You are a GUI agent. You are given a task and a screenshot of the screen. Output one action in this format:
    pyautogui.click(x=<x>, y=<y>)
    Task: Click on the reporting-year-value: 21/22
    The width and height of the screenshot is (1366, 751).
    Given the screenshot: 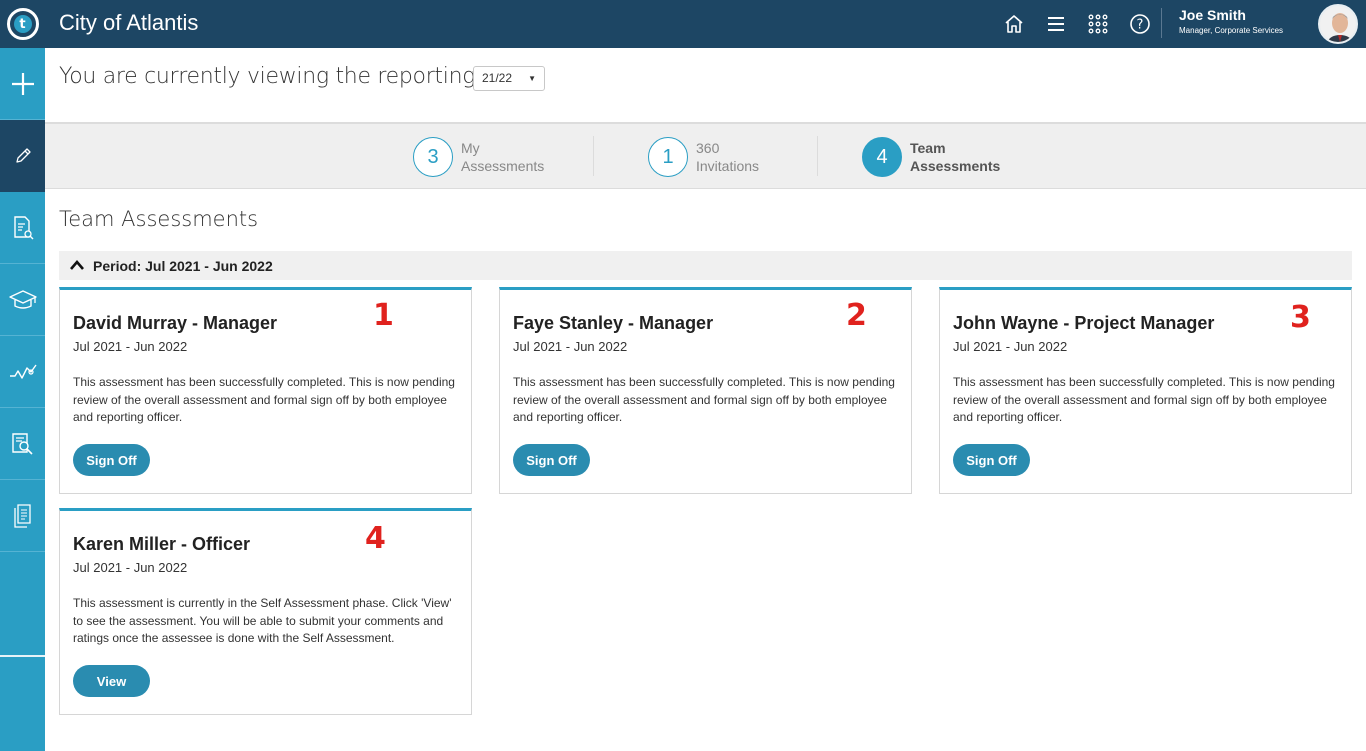 What is the action you would take?
    pyautogui.click(x=497, y=78)
    